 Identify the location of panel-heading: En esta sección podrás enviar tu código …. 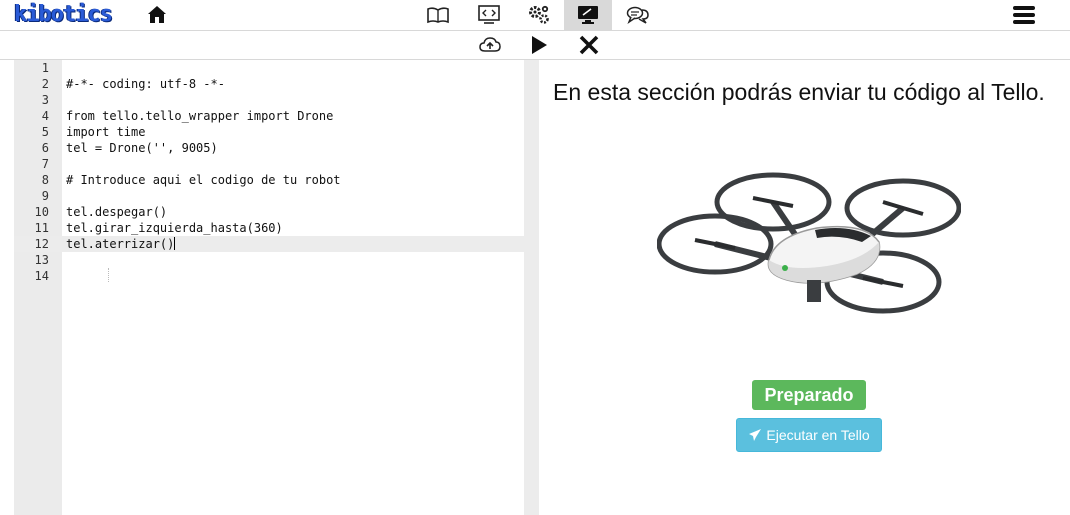
(799, 92).